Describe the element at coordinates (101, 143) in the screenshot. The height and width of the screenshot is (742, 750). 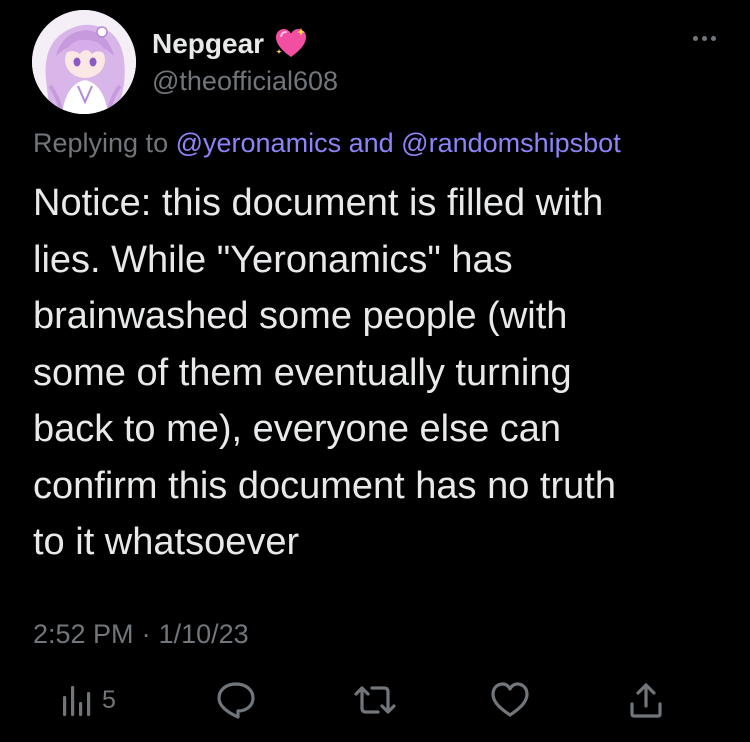
I see `replying-to-label: Replying to` at that location.